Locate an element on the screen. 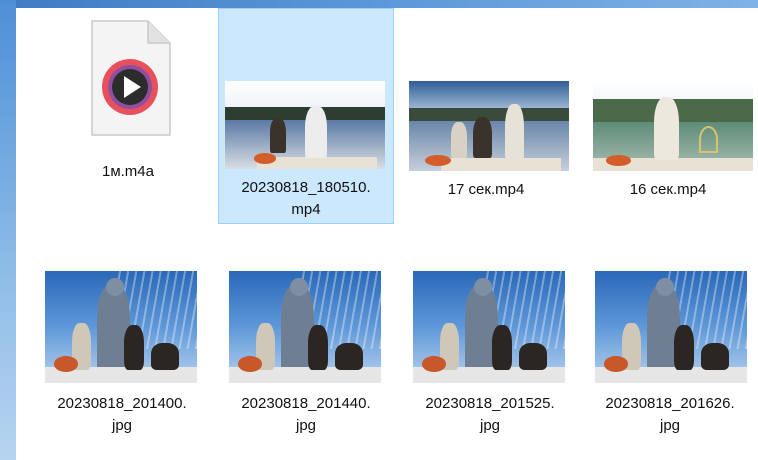 Image resolution: width=758 pixels, height=460 pixels. file-tile-image: 20230818_201525. jpg is located at coordinates (490, 354).